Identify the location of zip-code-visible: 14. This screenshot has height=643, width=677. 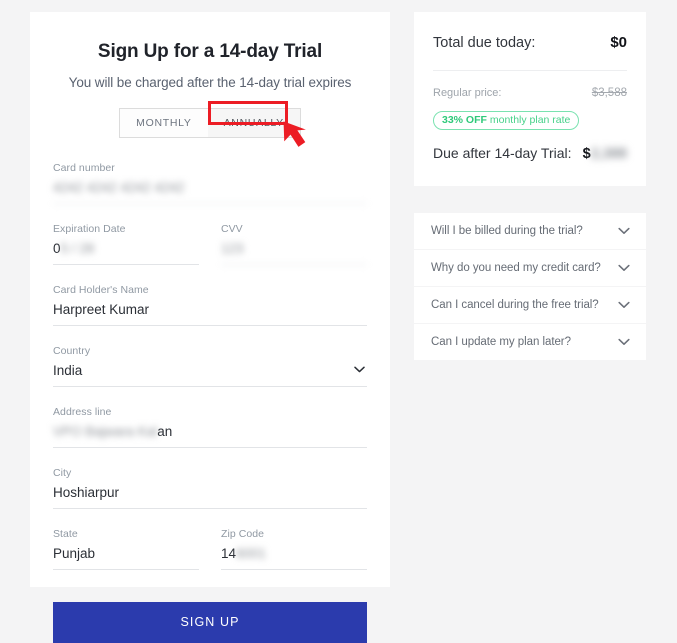
(229, 553).